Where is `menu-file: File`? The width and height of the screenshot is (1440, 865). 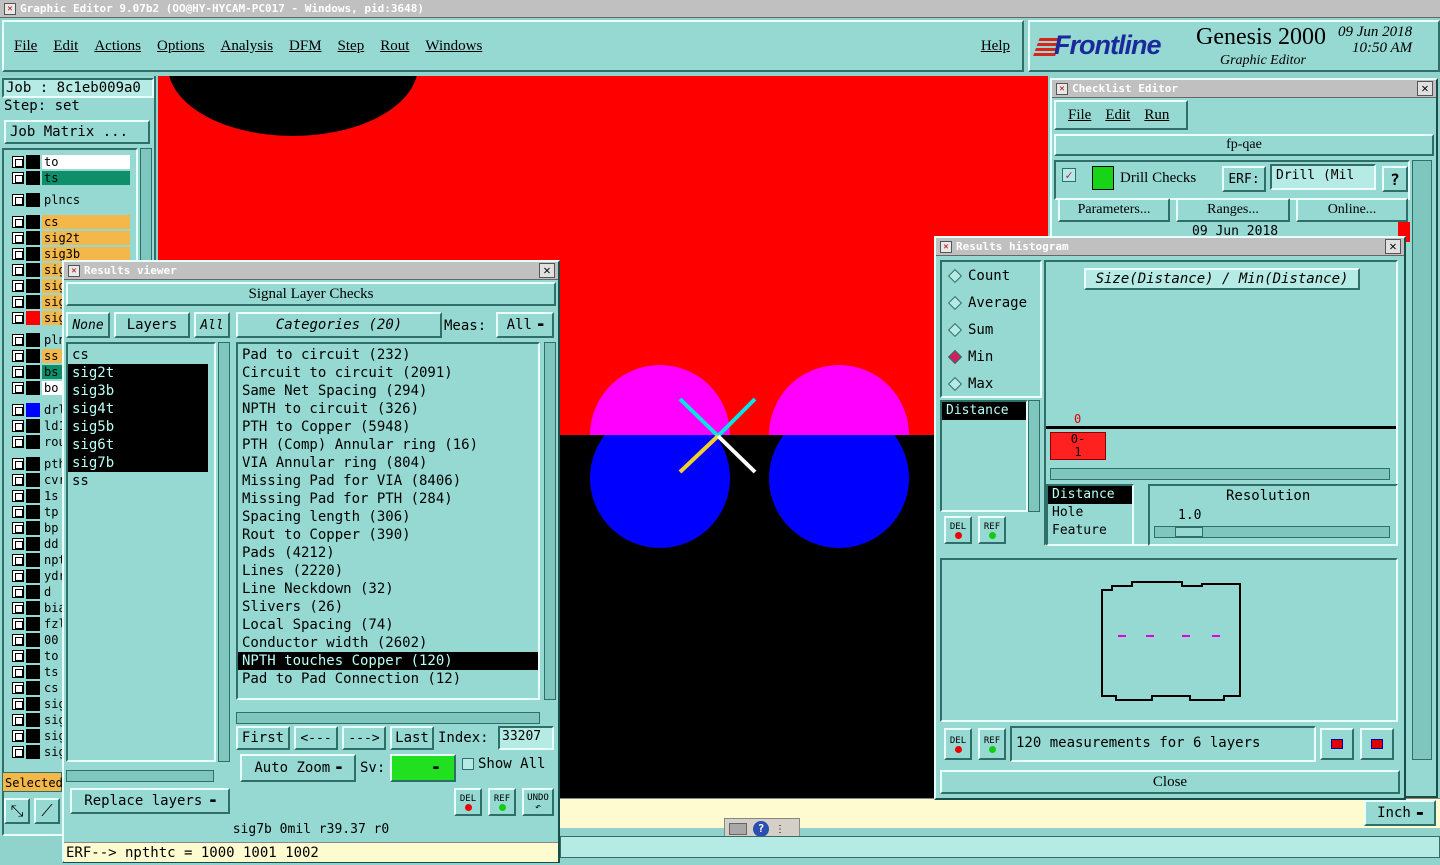 menu-file: File is located at coordinates (25, 46).